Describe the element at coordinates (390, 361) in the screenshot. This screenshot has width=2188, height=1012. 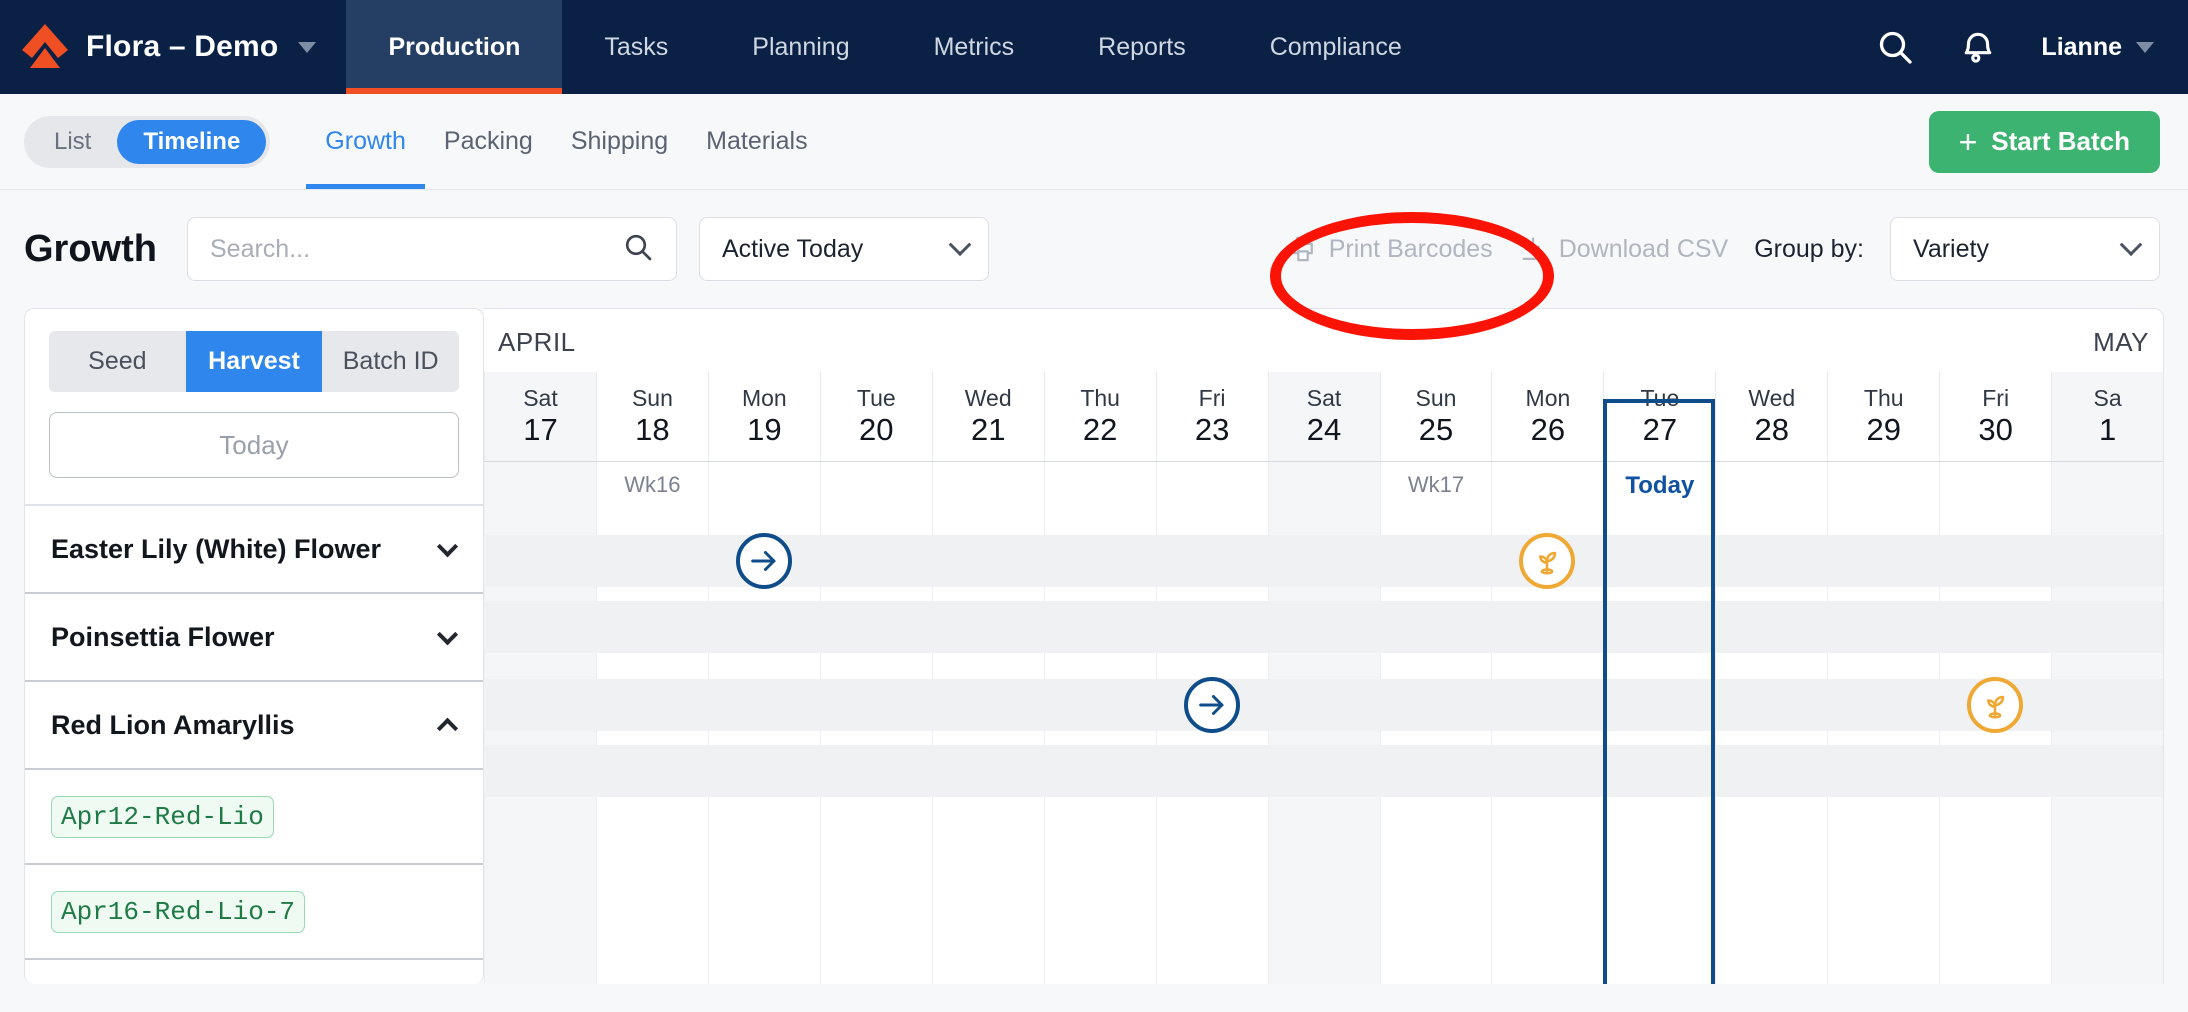
I see `date-mode-batch-id: Batch ID` at that location.